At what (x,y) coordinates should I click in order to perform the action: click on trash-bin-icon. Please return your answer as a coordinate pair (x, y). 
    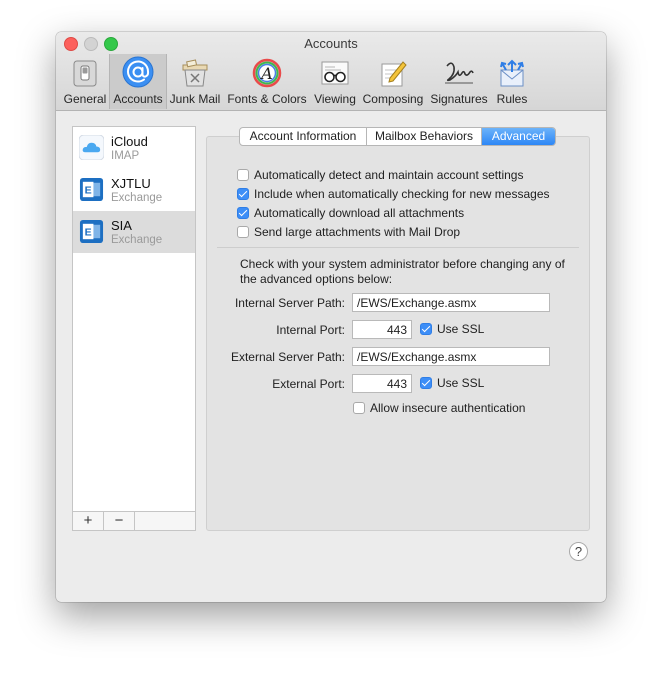
    Looking at the image, I should click on (195, 73).